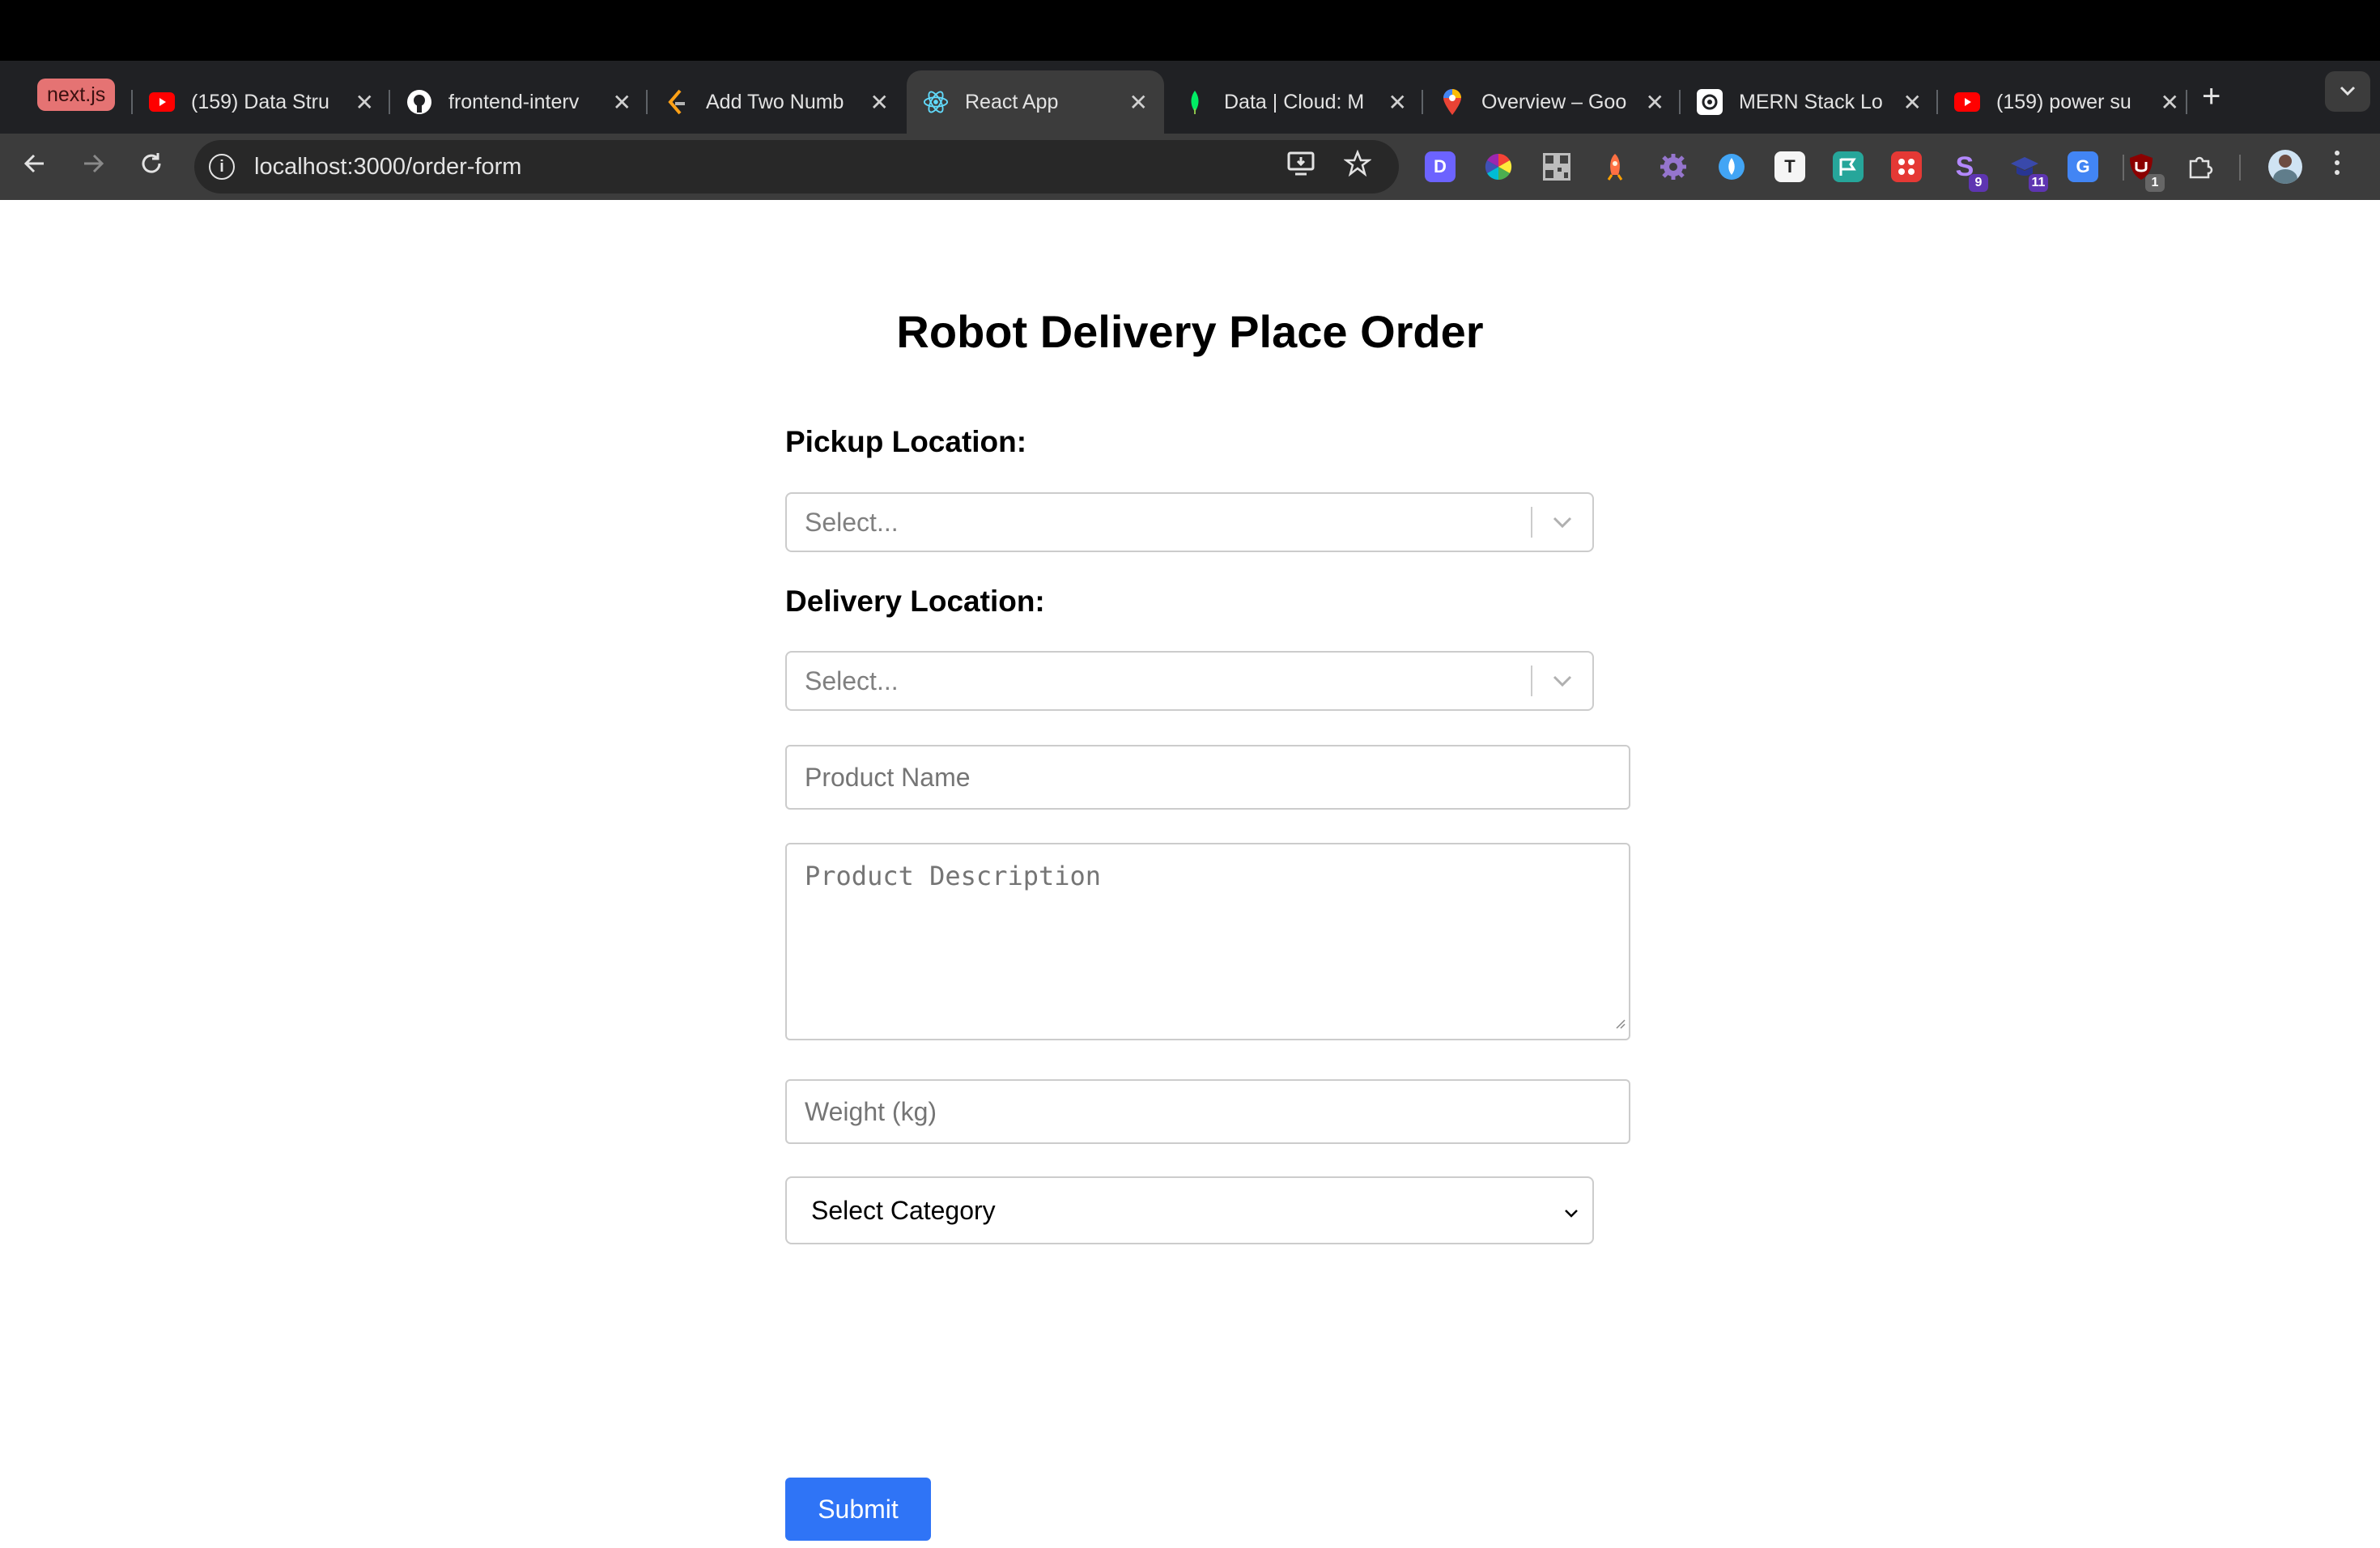 This screenshot has height=1548, width=2380. What do you see at coordinates (151, 163) in the screenshot?
I see `reload-icon` at bounding box center [151, 163].